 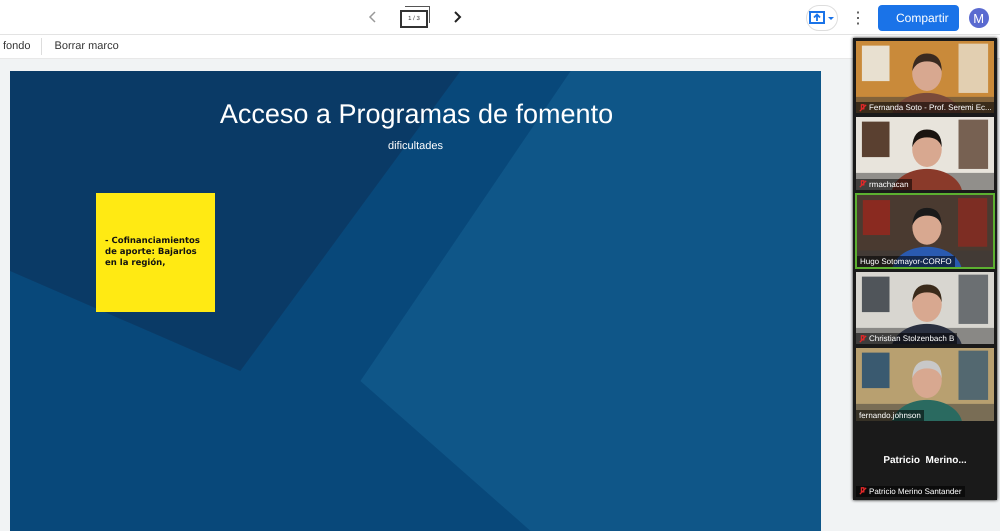 I want to click on participant-name: Hugo Sotomayor-CORFO, so click(x=906, y=261).